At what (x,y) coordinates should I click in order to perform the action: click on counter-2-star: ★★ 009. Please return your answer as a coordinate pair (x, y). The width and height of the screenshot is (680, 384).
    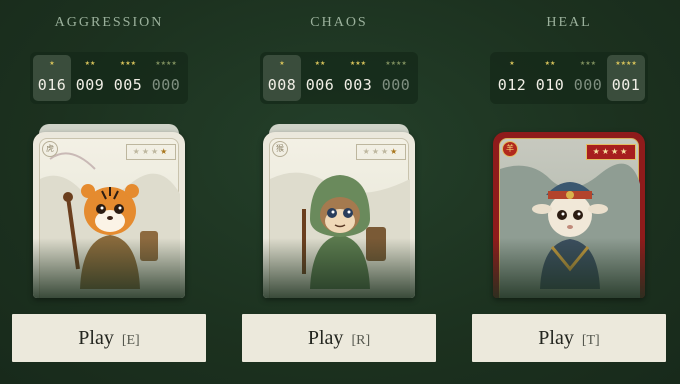
    Looking at the image, I should click on (90, 78).